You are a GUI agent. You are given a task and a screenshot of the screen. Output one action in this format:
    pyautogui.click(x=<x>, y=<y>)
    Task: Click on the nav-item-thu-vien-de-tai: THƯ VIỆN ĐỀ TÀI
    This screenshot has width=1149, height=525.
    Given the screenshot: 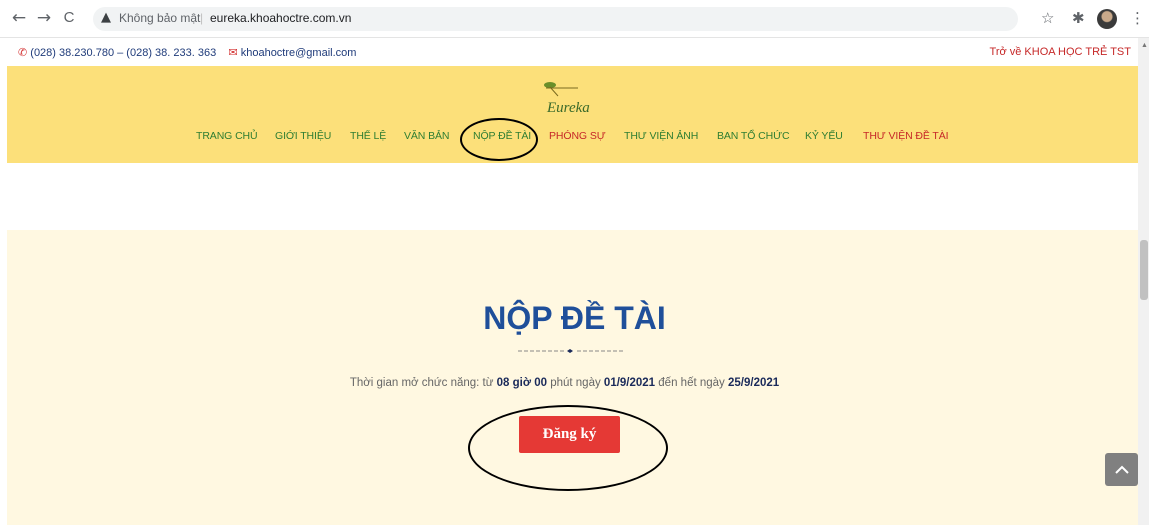 What is the action you would take?
    pyautogui.click(x=906, y=136)
    